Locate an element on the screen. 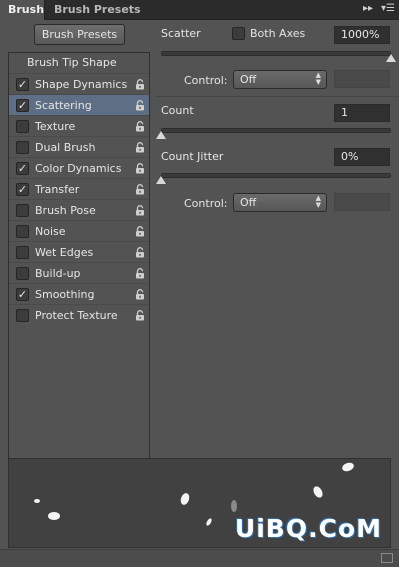 This screenshot has height=567, width=399. scatter-value-field: 1000% is located at coordinates (362, 35).